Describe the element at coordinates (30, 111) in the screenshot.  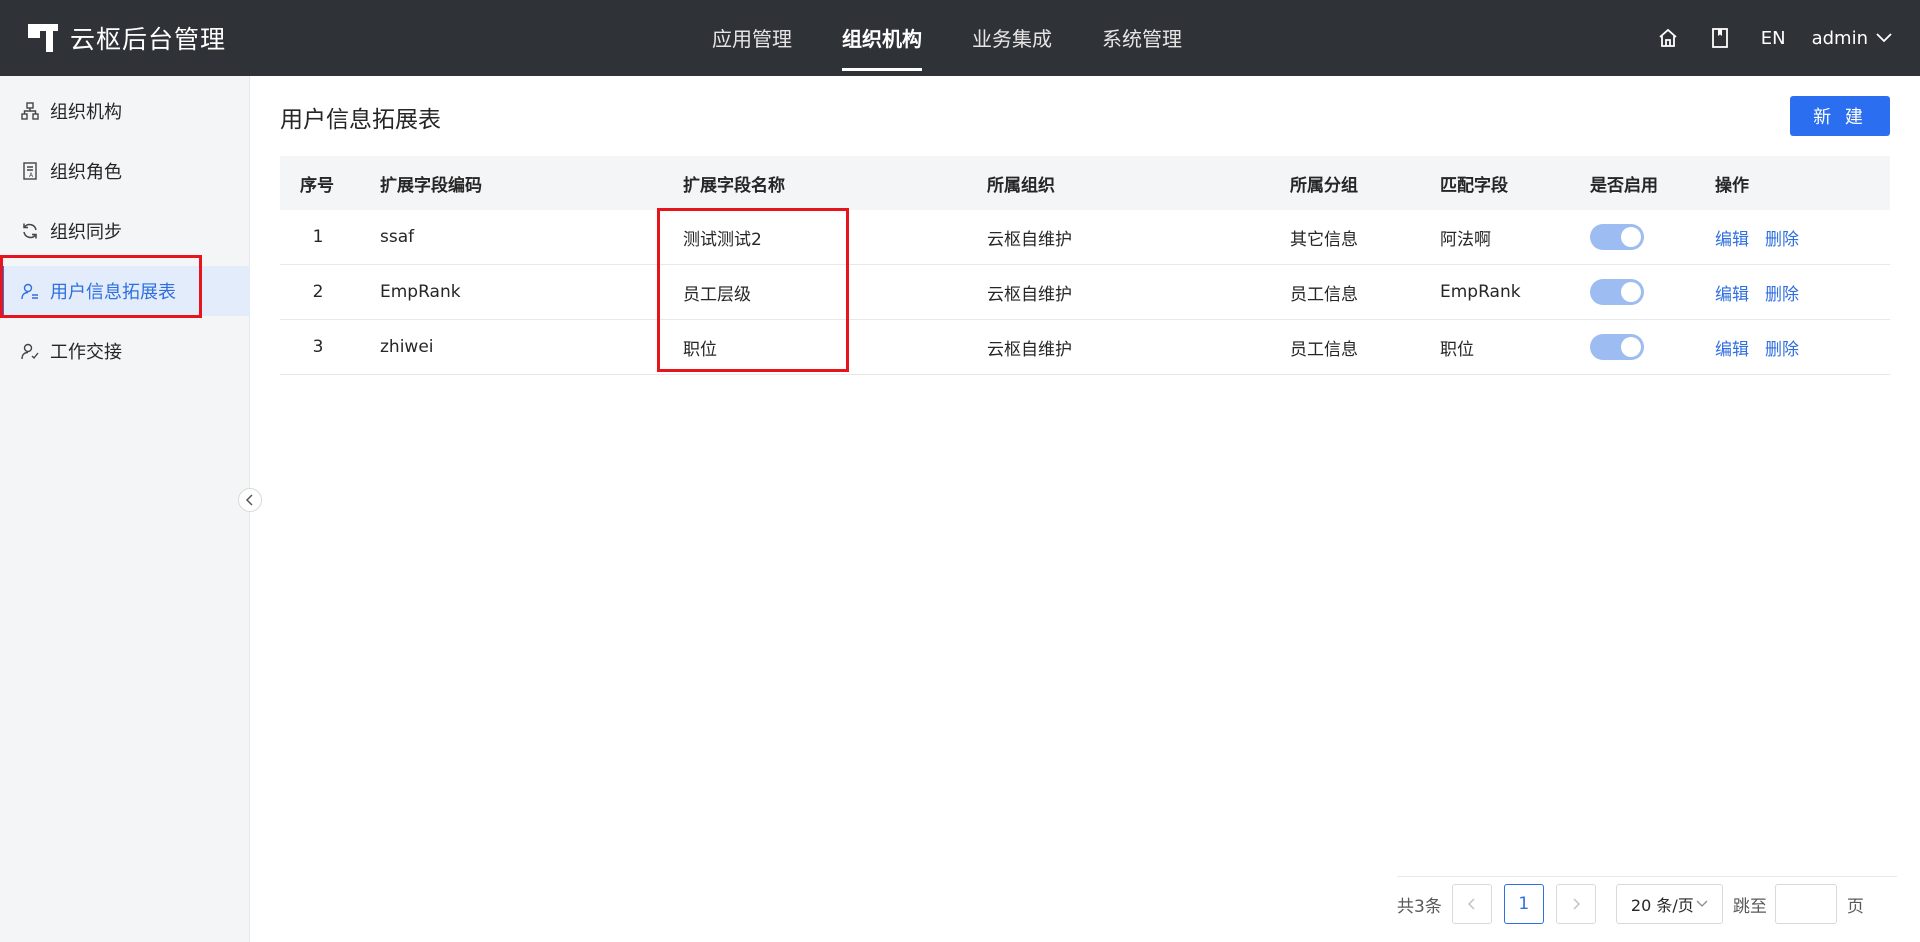
I see `org-tree-icon` at that location.